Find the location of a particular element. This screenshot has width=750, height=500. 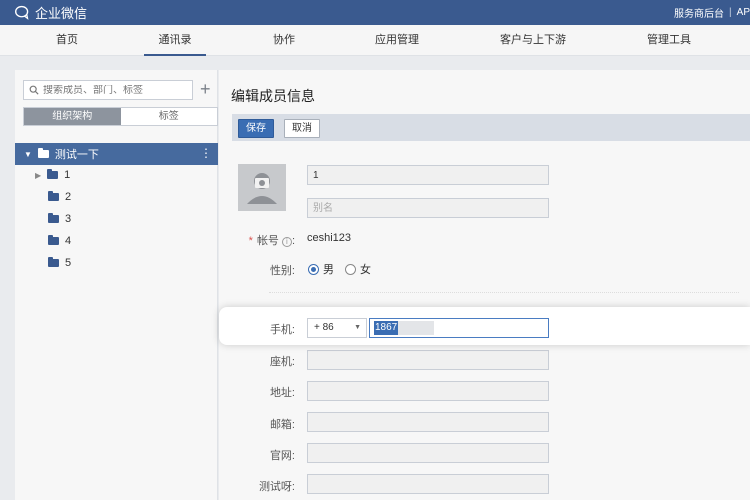

gender-label: 性别: is located at coordinates (282, 271).